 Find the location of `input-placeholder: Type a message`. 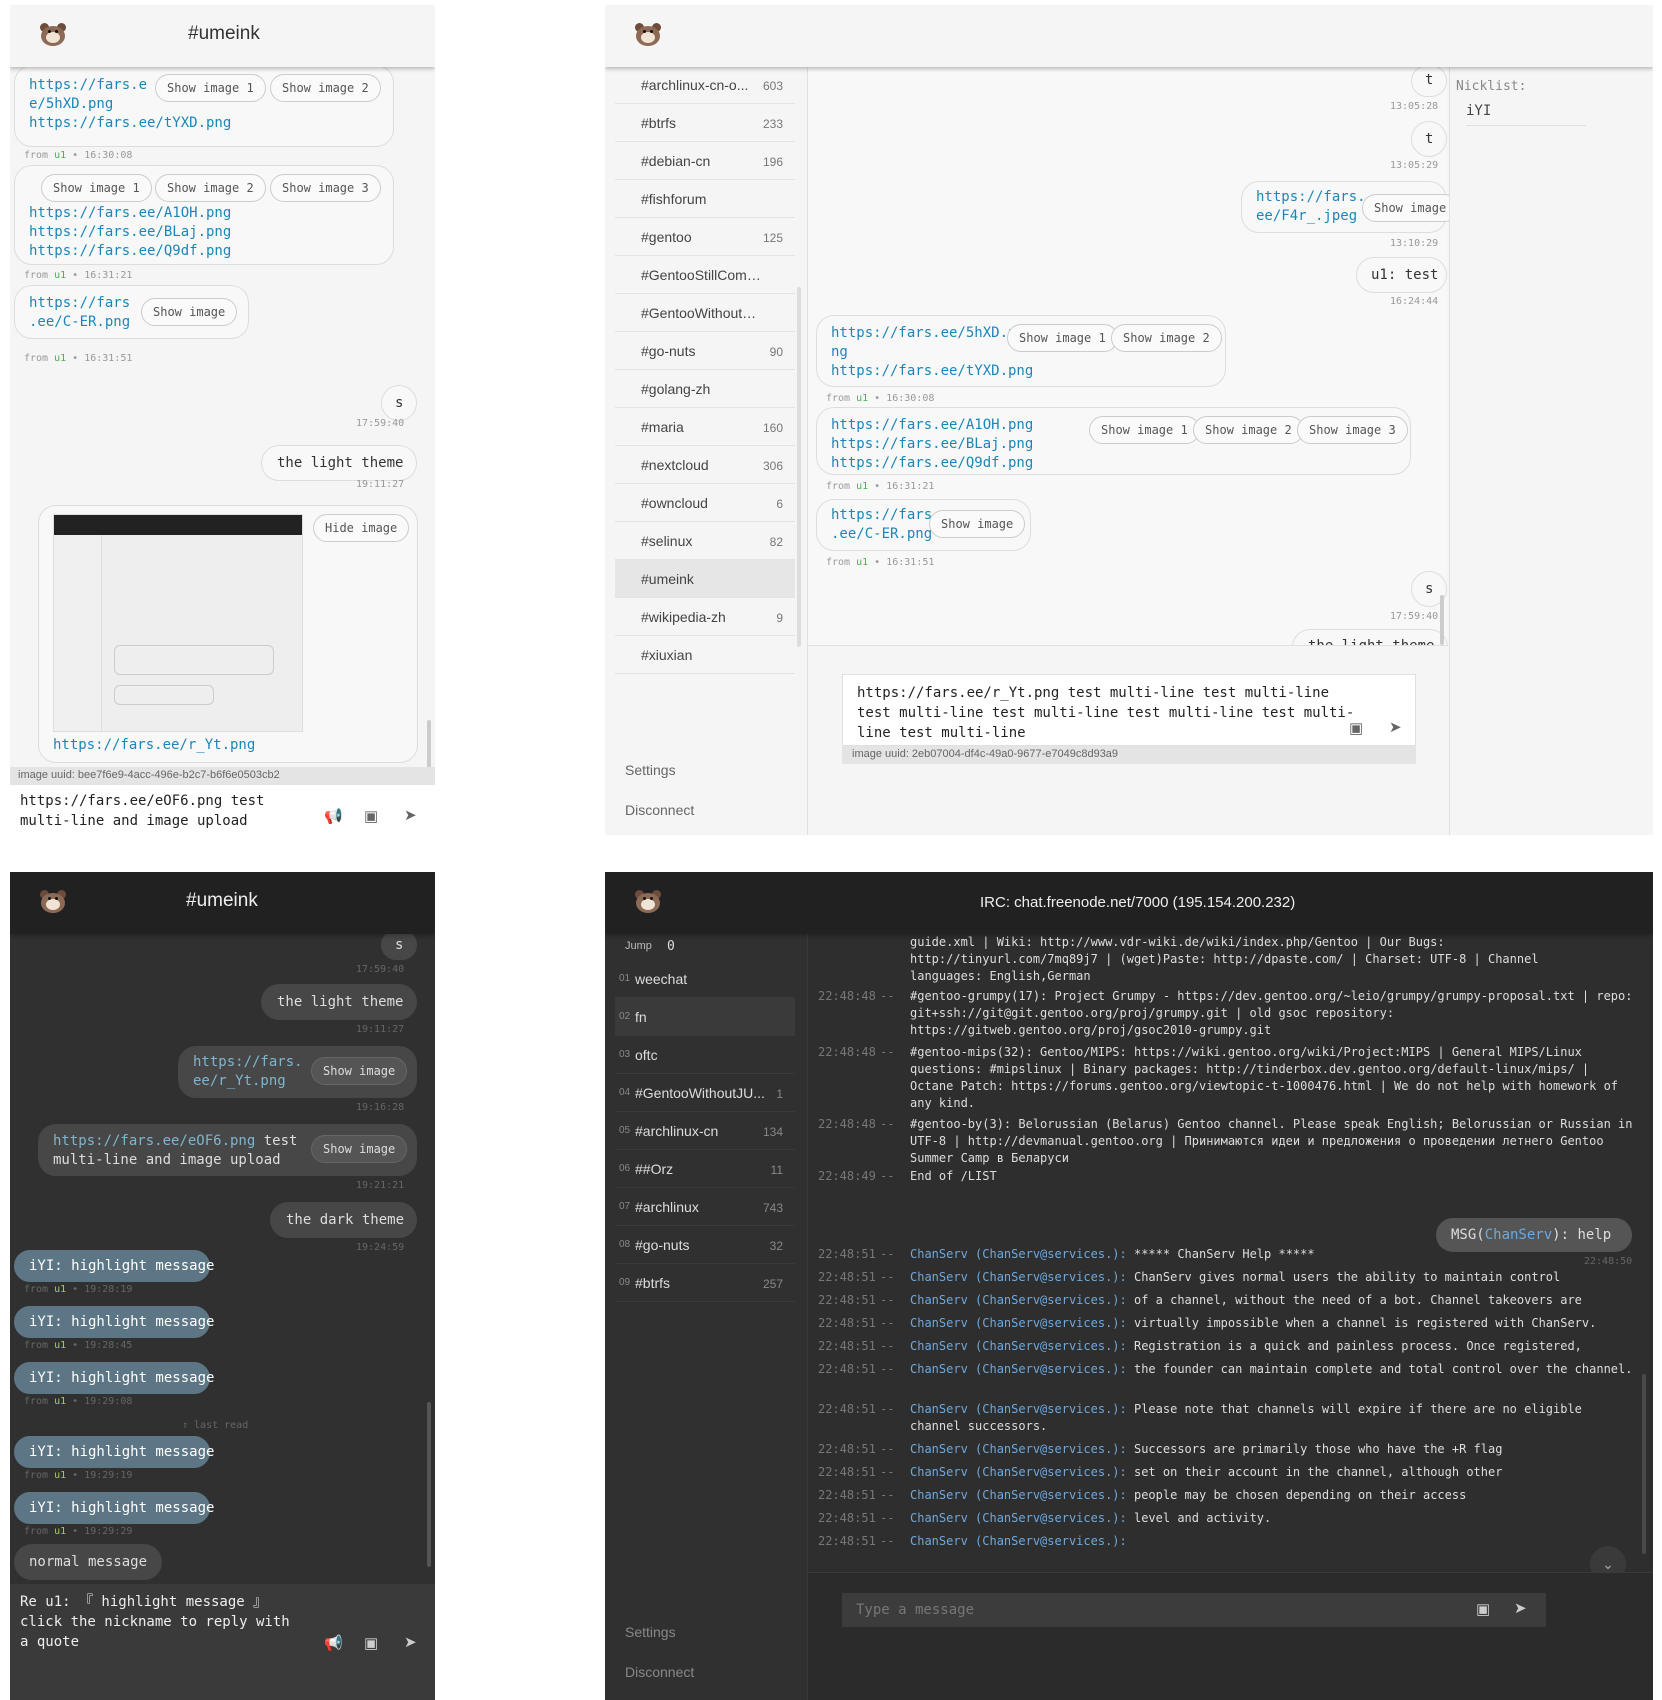

input-placeholder: Type a message is located at coordinates (915, 1610).